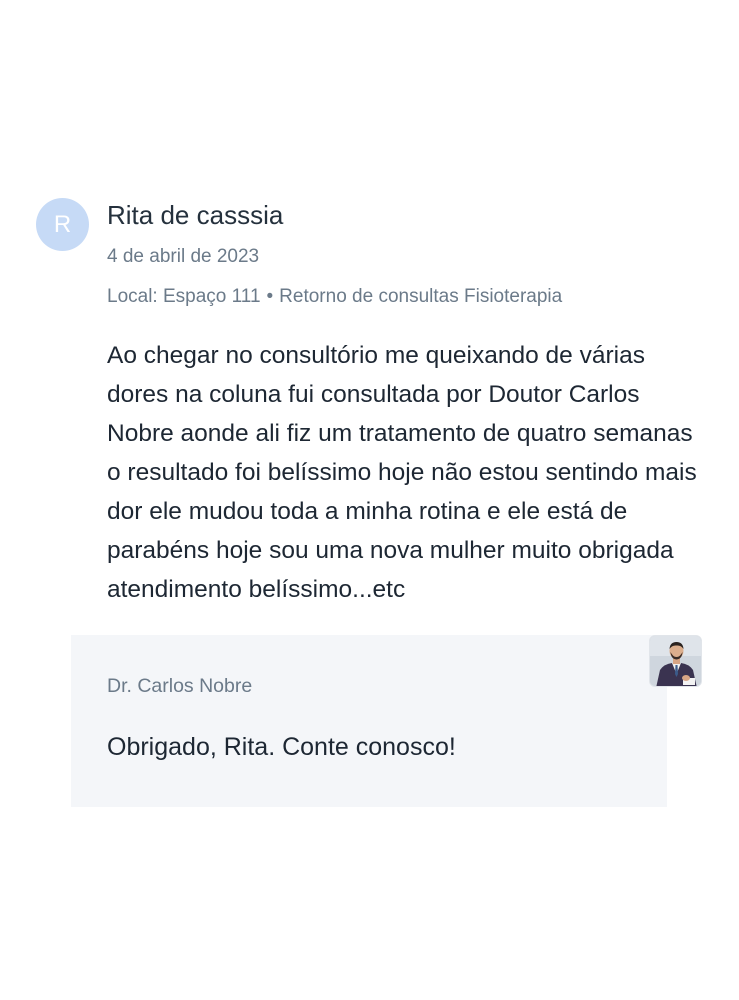 This screenshot has width=739, height=1000. What do you see at coordinates (281, 747) in the screenshot?
I see `reply-text: Obrigado, Rita. Conte conosco!` at bounding box center [281, 747].